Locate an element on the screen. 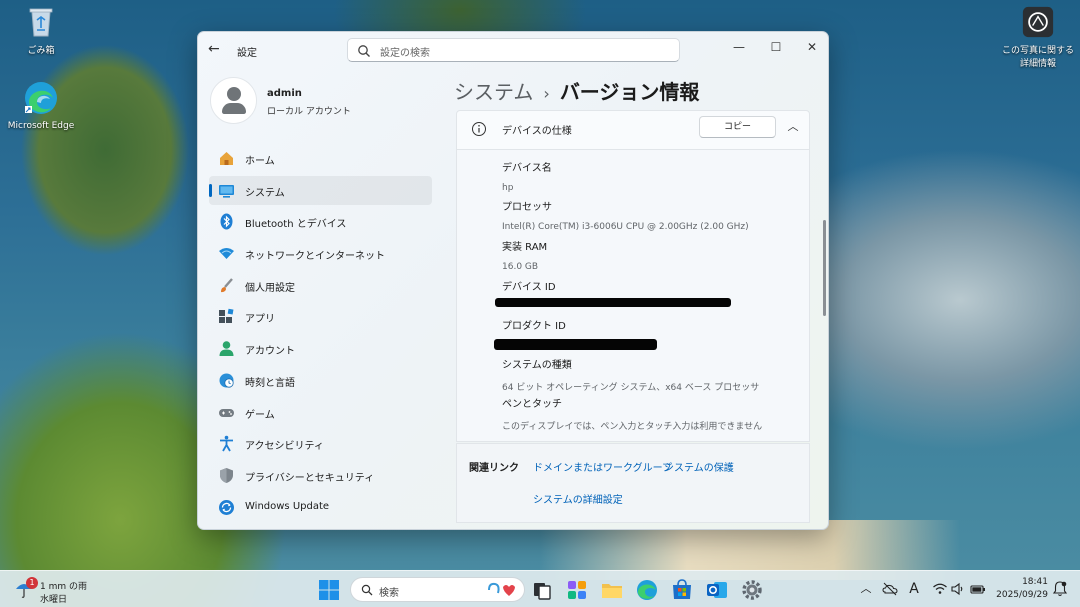  search-icon is located at coordinates (367, 590).